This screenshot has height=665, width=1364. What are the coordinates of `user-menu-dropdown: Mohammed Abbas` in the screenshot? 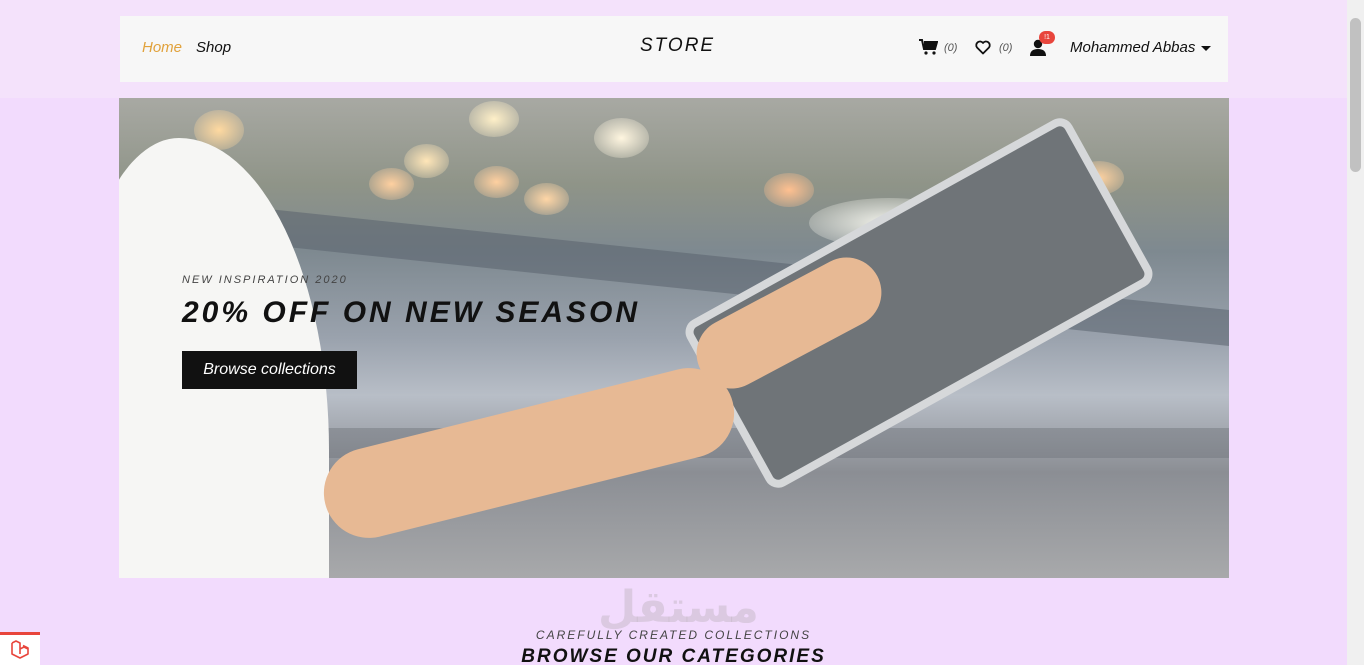 It's located at (1141, 47).